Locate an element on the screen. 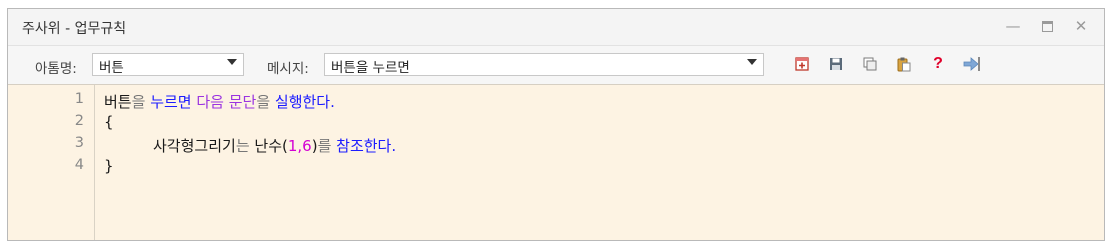  code-token: 다음 문단 is located at coordinates (226, 102).